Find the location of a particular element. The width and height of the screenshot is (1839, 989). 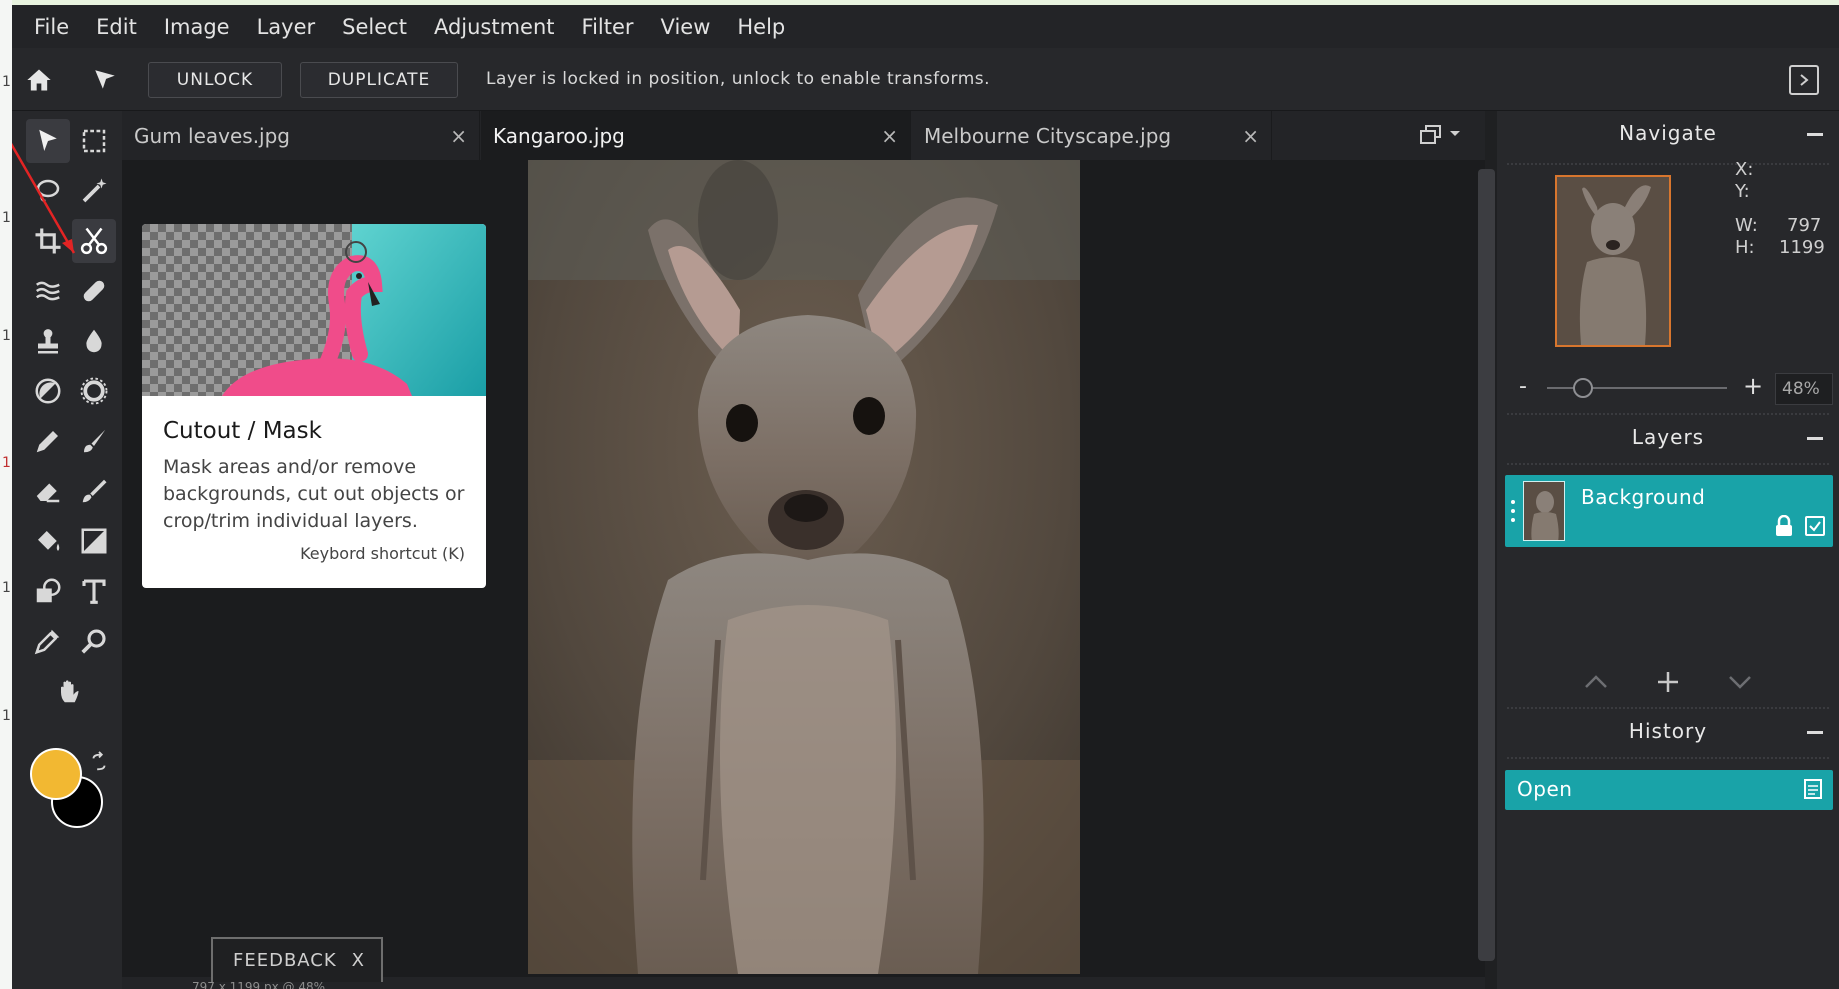

flamingo-illustration is located at coordinates (314, 310).